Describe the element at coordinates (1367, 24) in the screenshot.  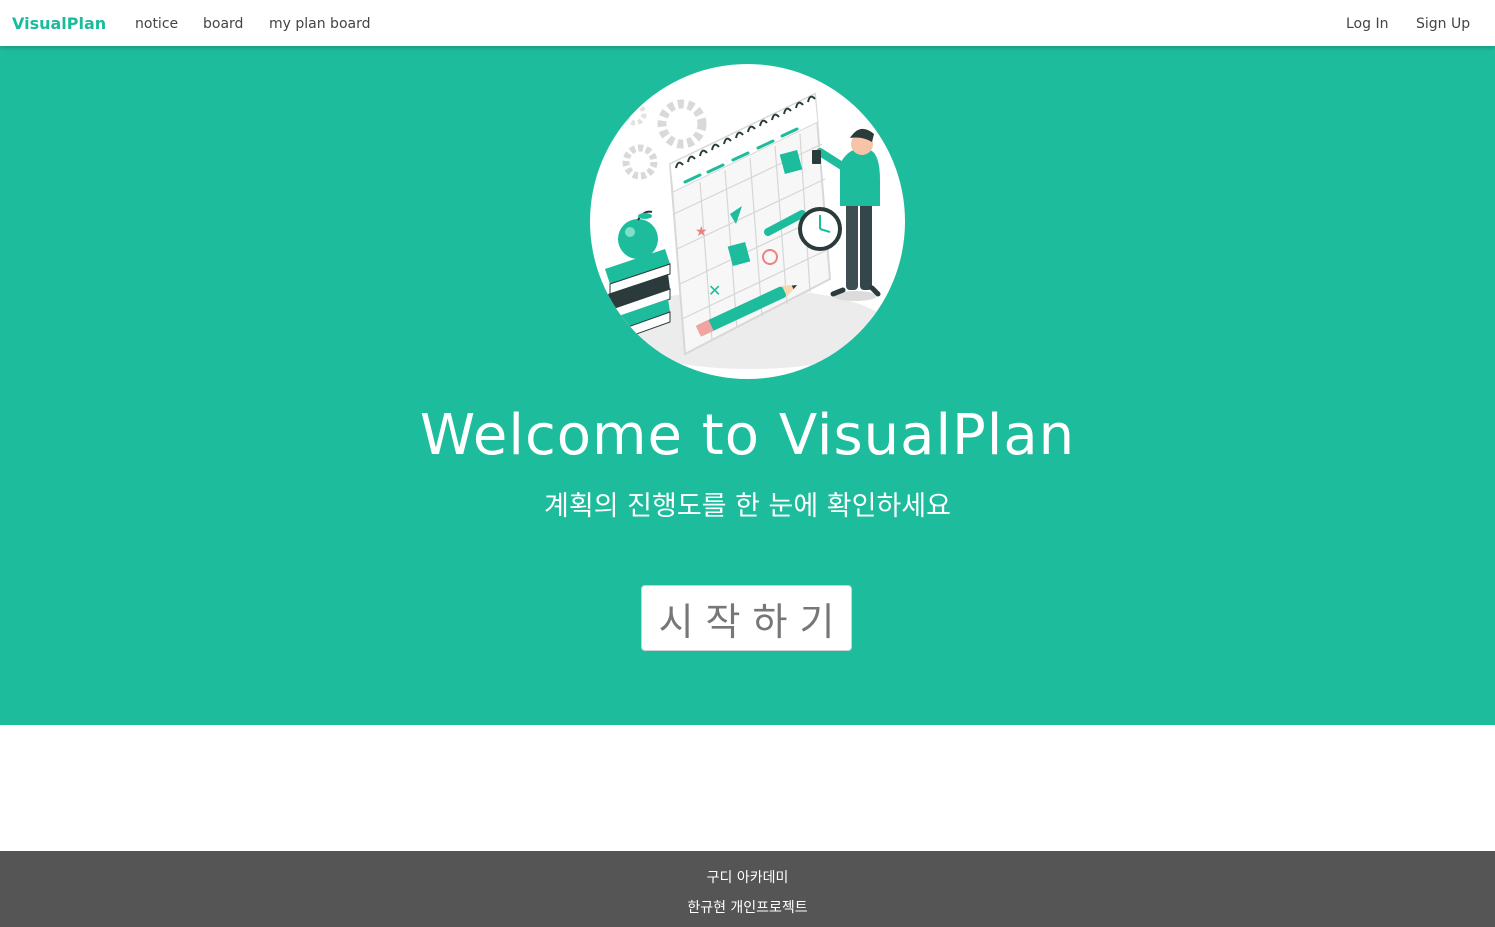
I see `login-link: Log In` at that location.